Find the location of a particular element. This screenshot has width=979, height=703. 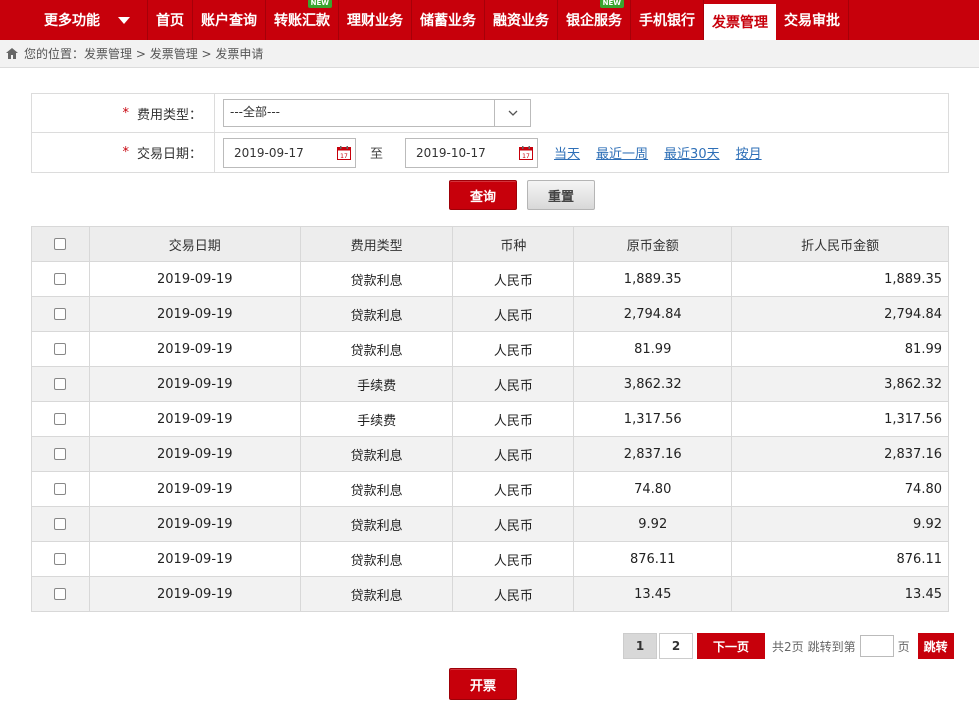

header-currency: 币种 is located at coordinates (513, 244).